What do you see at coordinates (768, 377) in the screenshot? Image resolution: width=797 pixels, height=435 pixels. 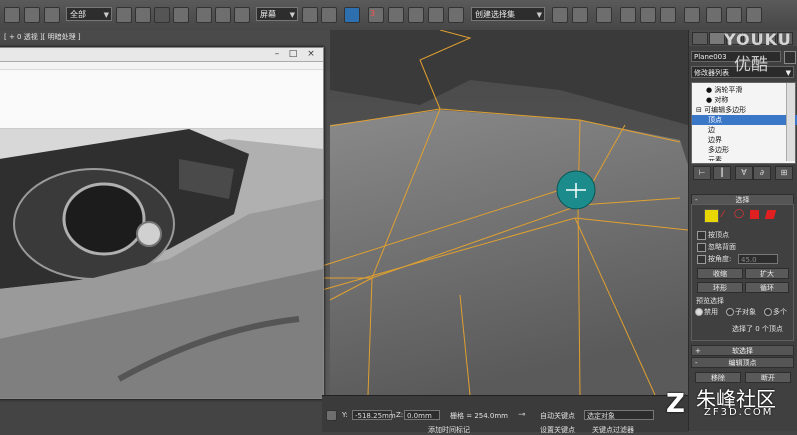 I see `break-vertex-button: 断开` at bounding box center [768, 377].